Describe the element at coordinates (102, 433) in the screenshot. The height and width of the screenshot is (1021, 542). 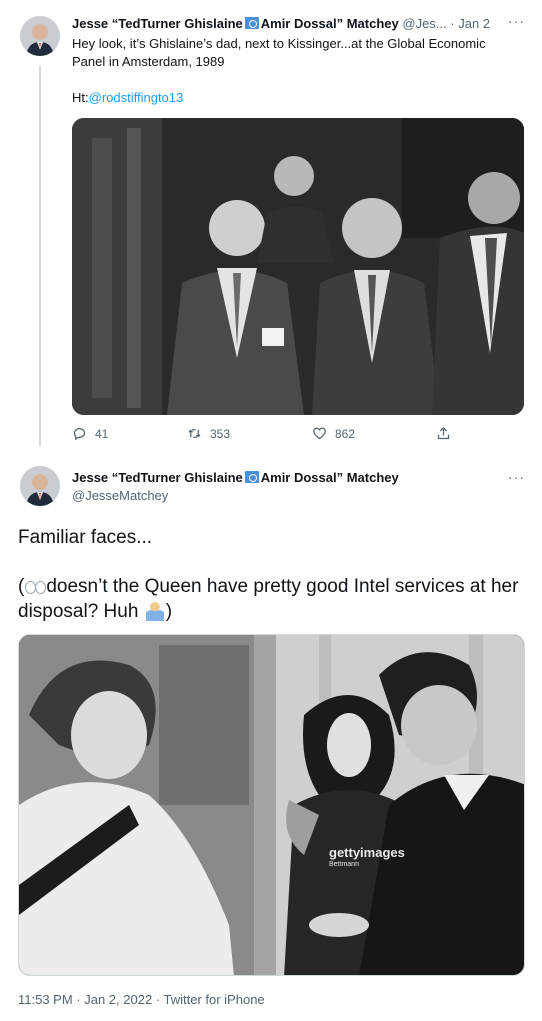
I see `reply-count: 41` at that location.